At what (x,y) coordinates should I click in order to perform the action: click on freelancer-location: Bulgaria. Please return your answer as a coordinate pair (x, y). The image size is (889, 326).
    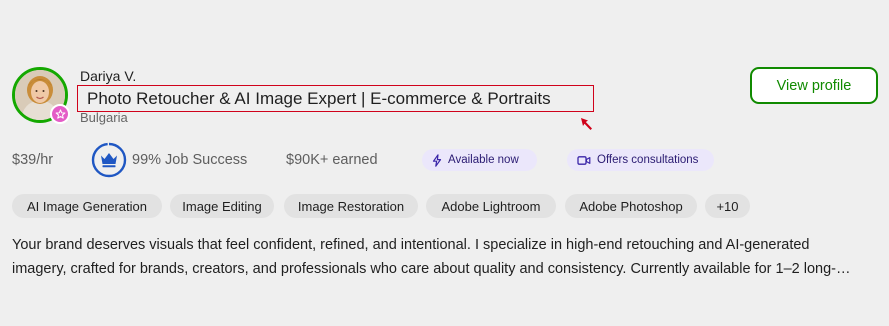
    Looking at the image, I should click on (104, 117).